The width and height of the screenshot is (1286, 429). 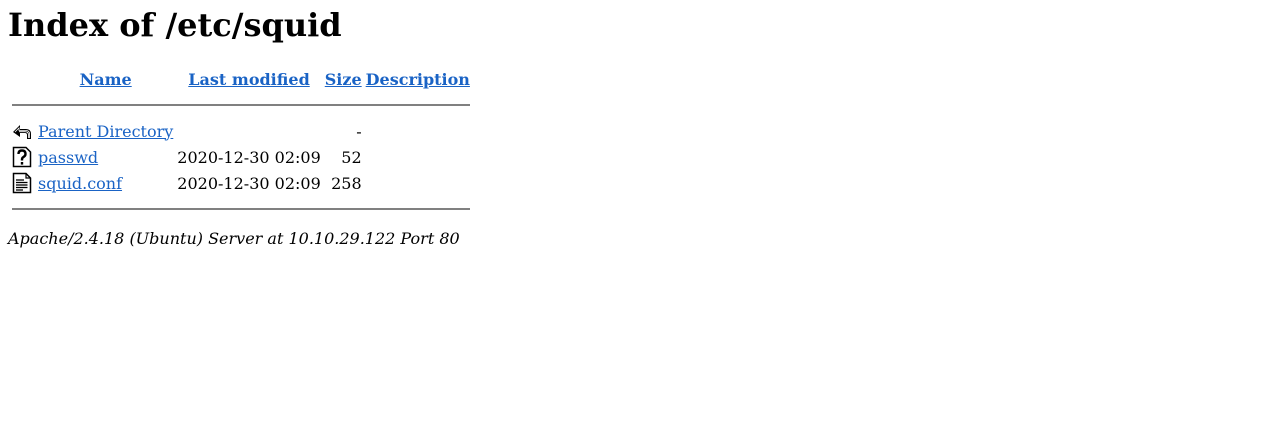 I want to click on size-cell: 52, so click(x=351, y=157).